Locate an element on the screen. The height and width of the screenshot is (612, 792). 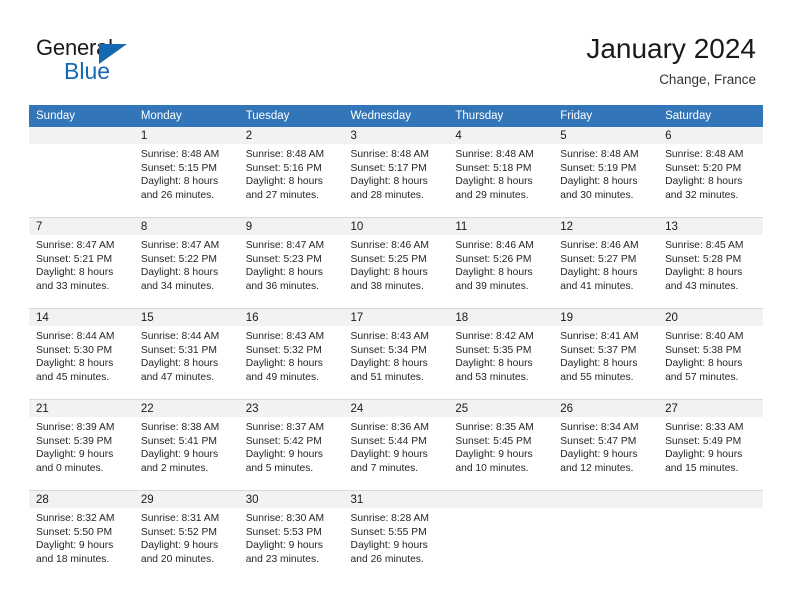
sunset-text: Sunset: 5:20 PM is located at coordinates (703, 168).